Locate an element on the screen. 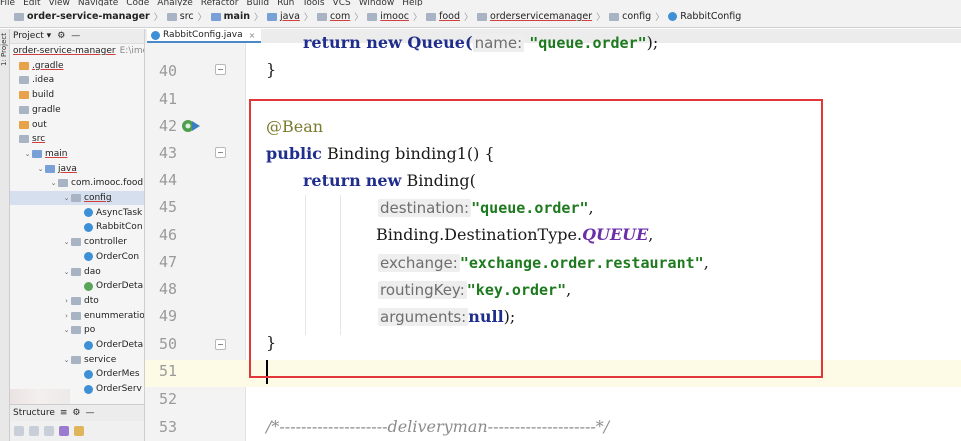 Image resolution: width=961 pixels, height=441 pixels. structure-toolbar is located at coordinates (77, 431).